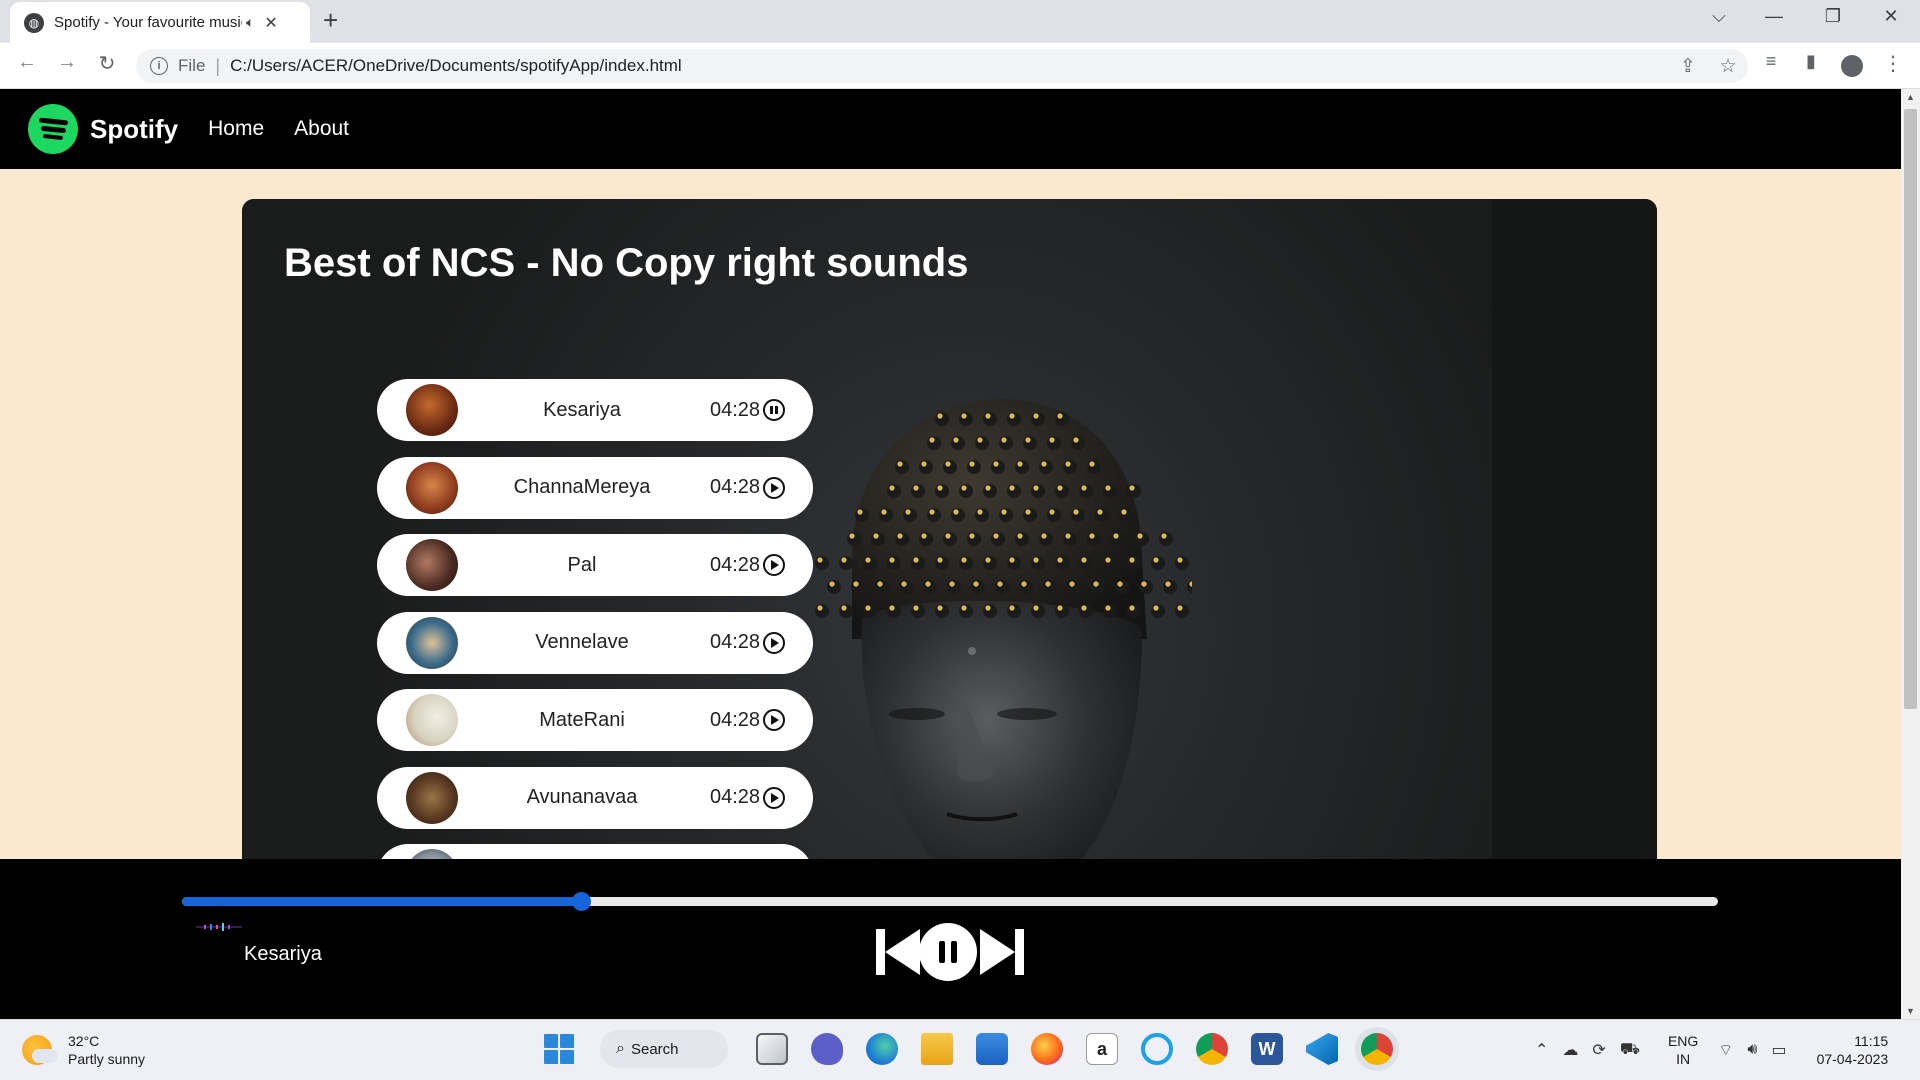 This screenshot has width=1920, height=1080. I want to click on volume-icon: 🔊︎, so click(1752, 1050).